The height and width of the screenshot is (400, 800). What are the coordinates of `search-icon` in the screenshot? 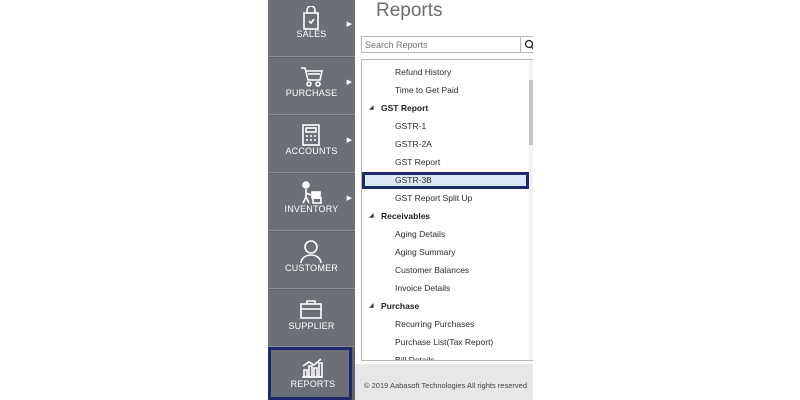 It's located at (528, 44).